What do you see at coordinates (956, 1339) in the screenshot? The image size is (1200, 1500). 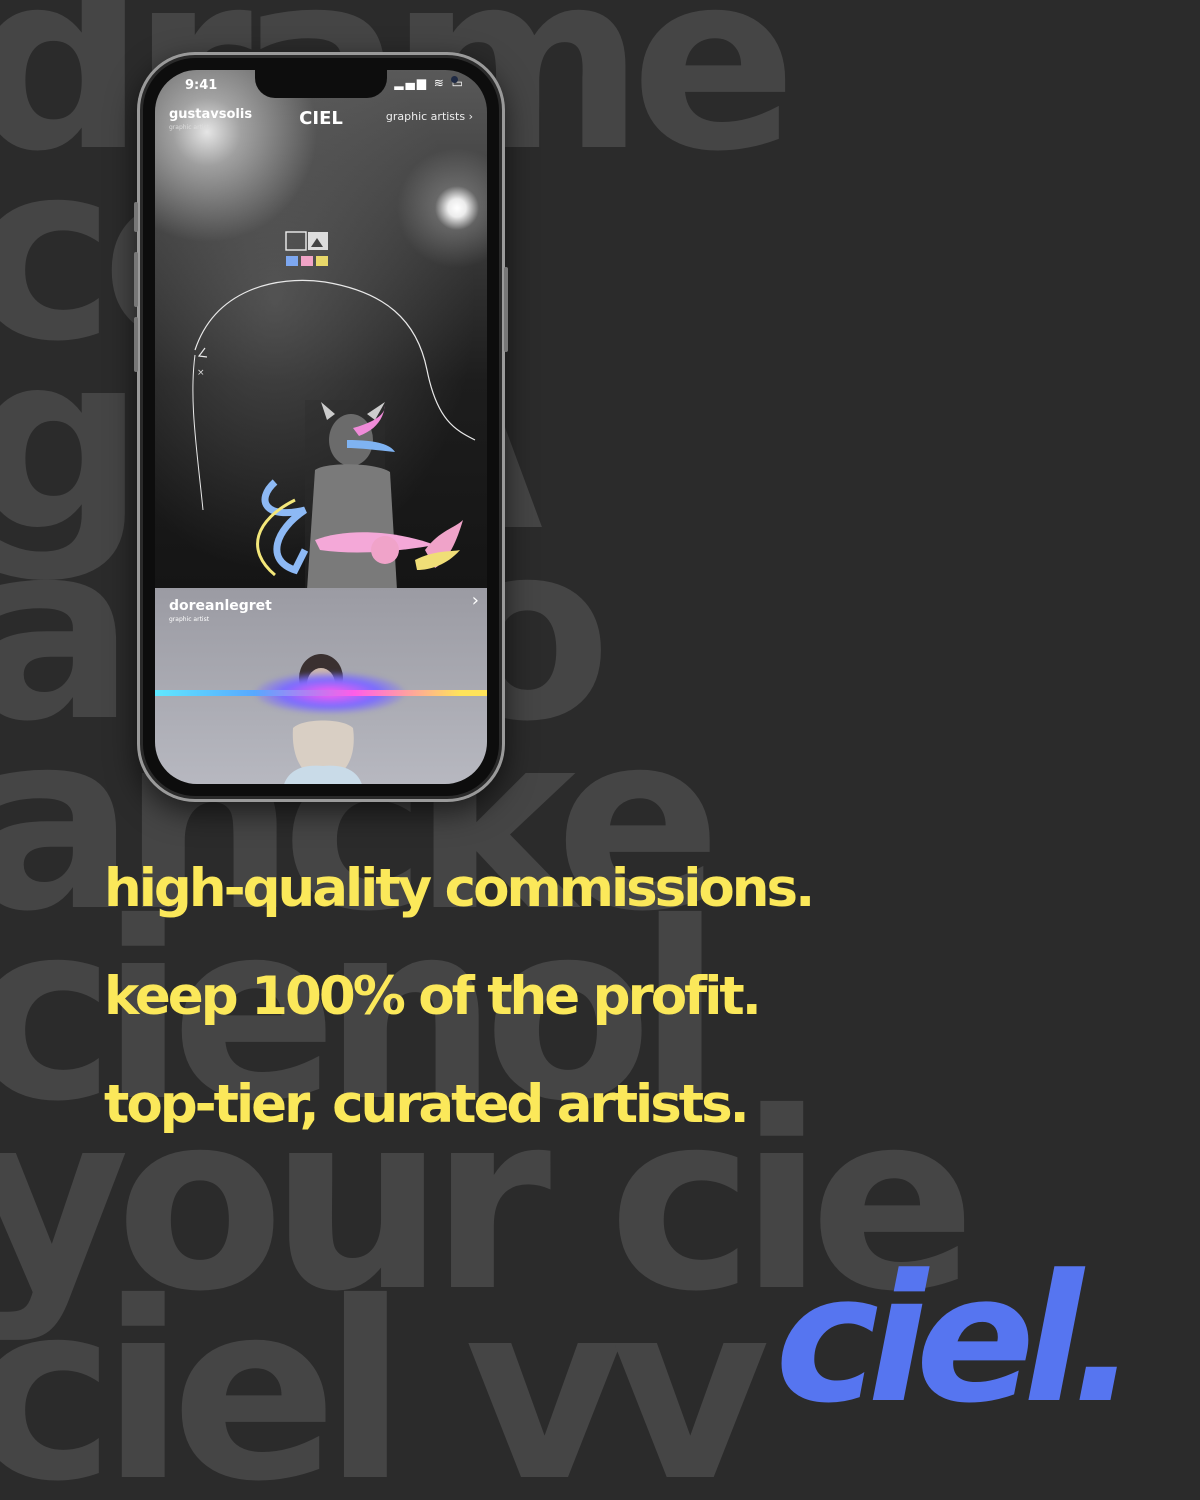 I see `ciel-logo: ciel.` at bounding box center [956, 1339].